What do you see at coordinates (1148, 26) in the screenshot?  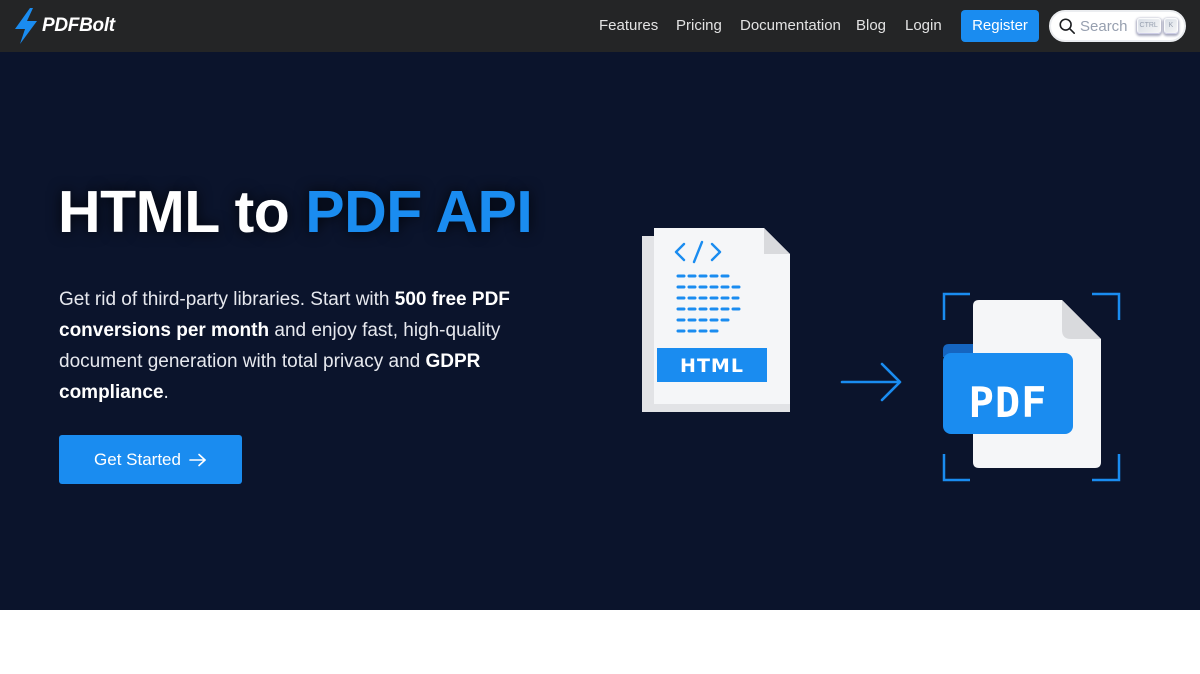 I see `shortcut-key-ctrl: CTRL` at bounding box center [1148, 26].